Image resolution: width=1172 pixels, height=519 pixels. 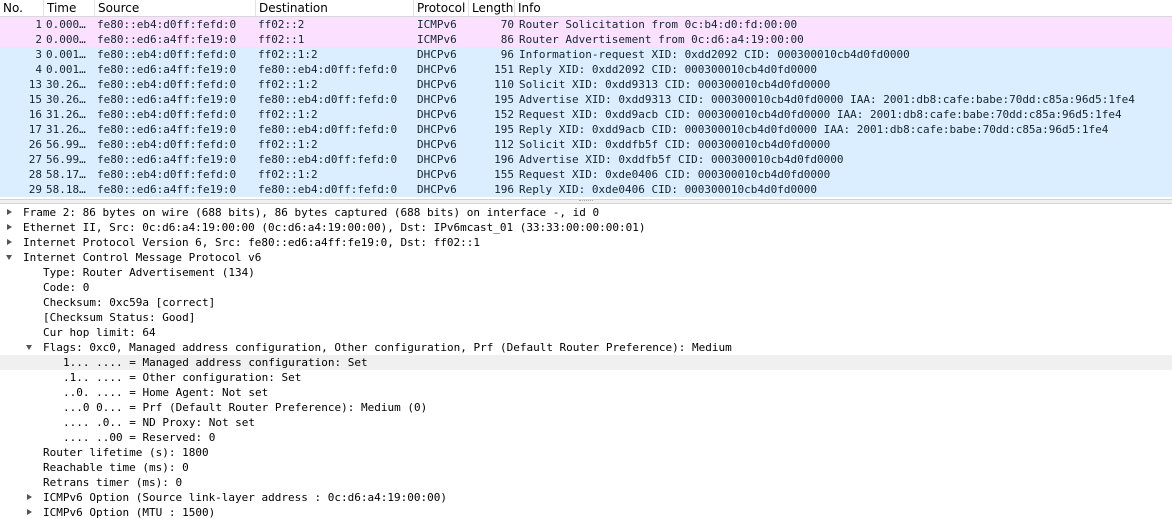 What do you see at coordinates (586, 377) in the screenshot?
I see `detail-row: .1.. .... = Other configuration: Set` at bounding box center [586, 377].